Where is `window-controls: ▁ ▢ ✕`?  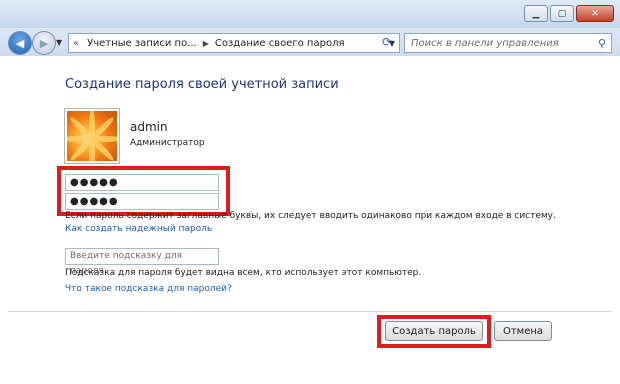 window-controls: ▁ ▢ ✕ is located at coordinates (568, 13).